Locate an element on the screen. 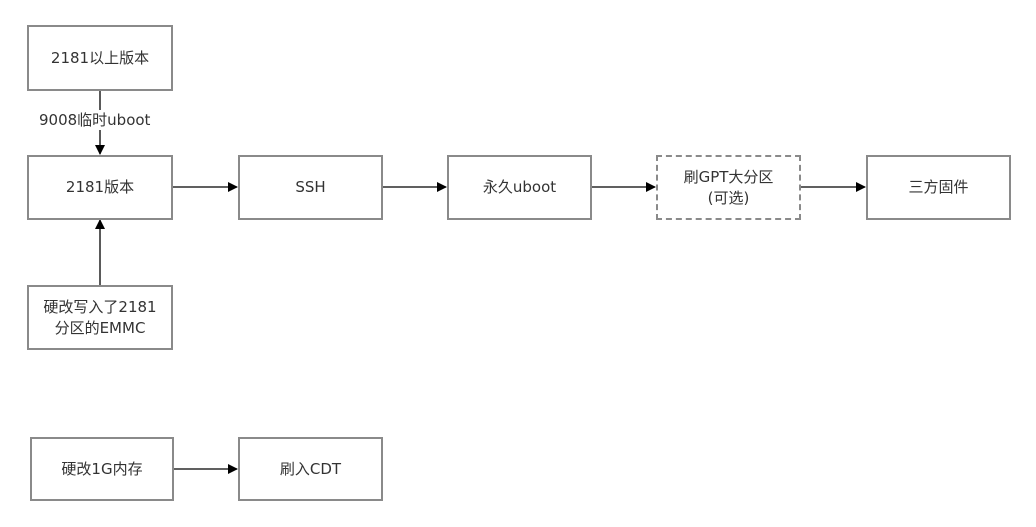  node-label: 三方固件 is located at coordinates (938, 187).